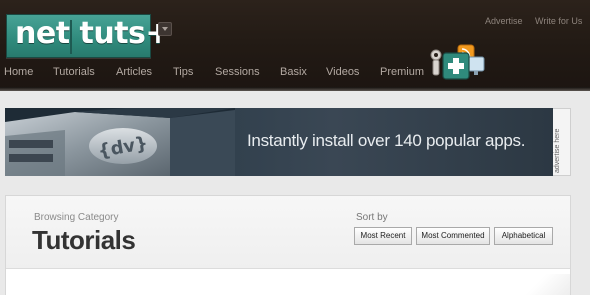  I want to click on sort-alphabetical-button: Alphabetical, so click(523, 236).